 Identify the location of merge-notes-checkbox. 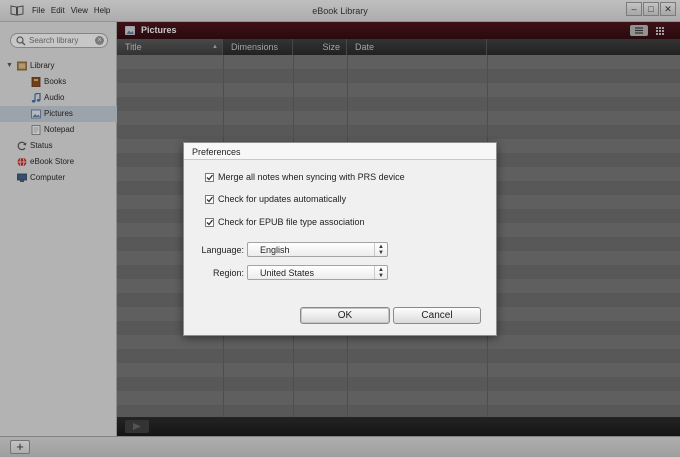
(209, 177).